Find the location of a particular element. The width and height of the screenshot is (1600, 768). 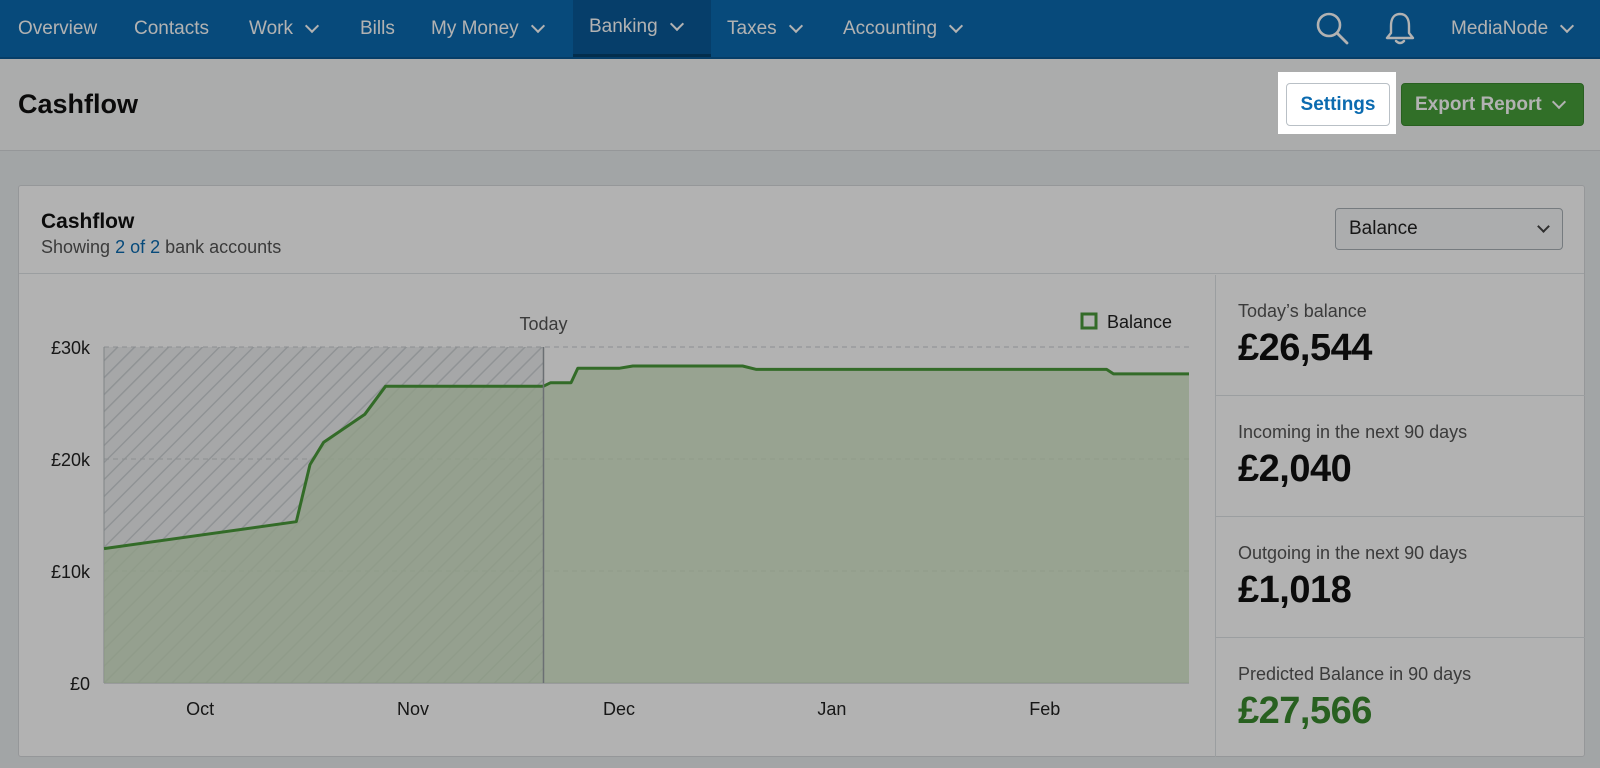

today-label: Today is located at coordinates (543, 324).